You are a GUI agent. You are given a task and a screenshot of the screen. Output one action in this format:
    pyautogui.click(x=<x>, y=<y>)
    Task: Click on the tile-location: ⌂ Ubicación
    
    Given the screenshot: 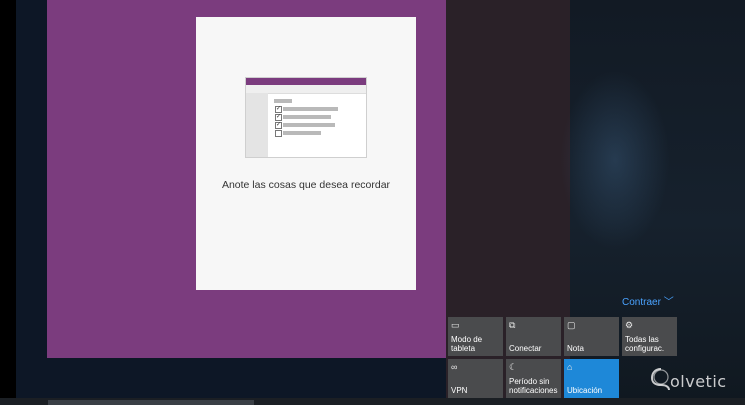 What is the action you would take?
    pyautogui.click(x=591, y=378)
    